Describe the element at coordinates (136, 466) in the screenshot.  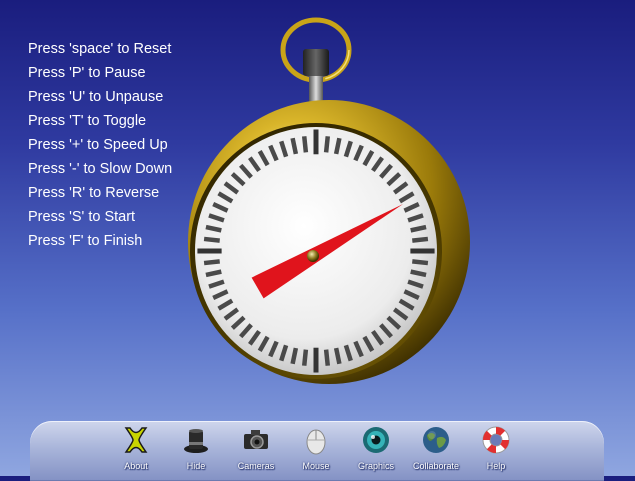
I see `about-label: About` at that location.